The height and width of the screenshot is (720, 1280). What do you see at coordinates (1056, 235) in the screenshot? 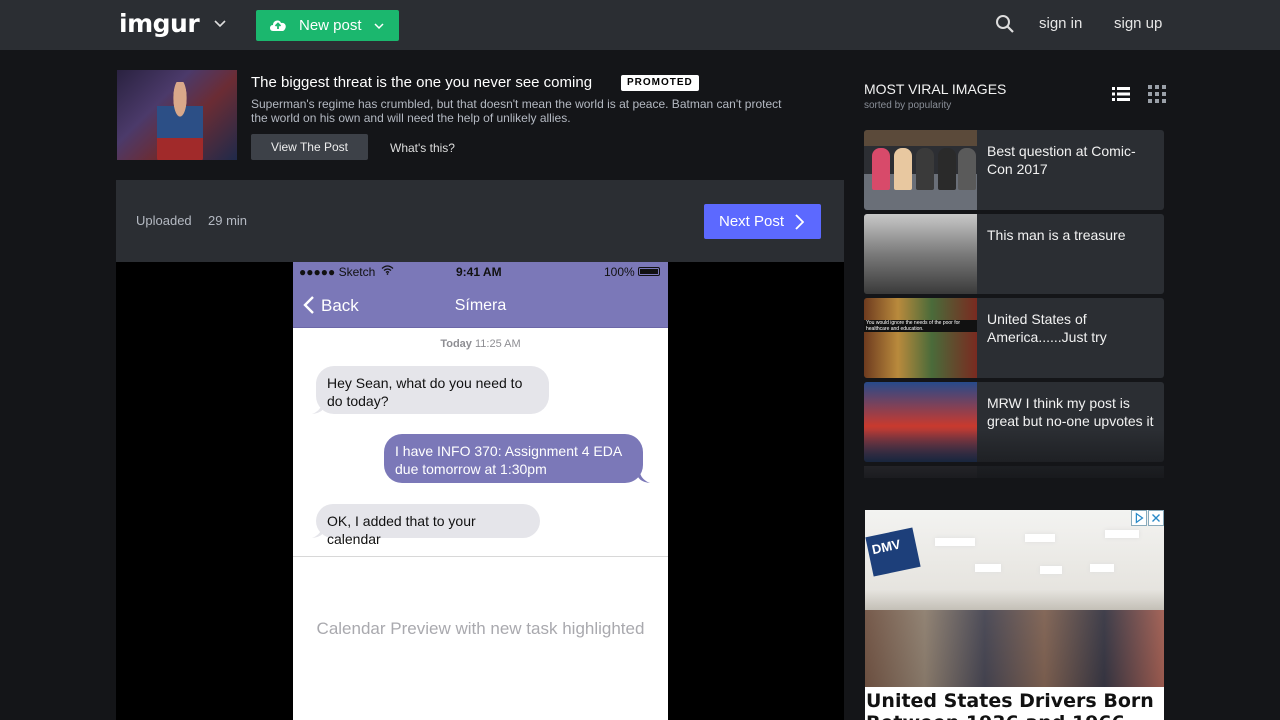
I see `viral-item-title: This man is a treasure` at bounding box center [1056, 235].